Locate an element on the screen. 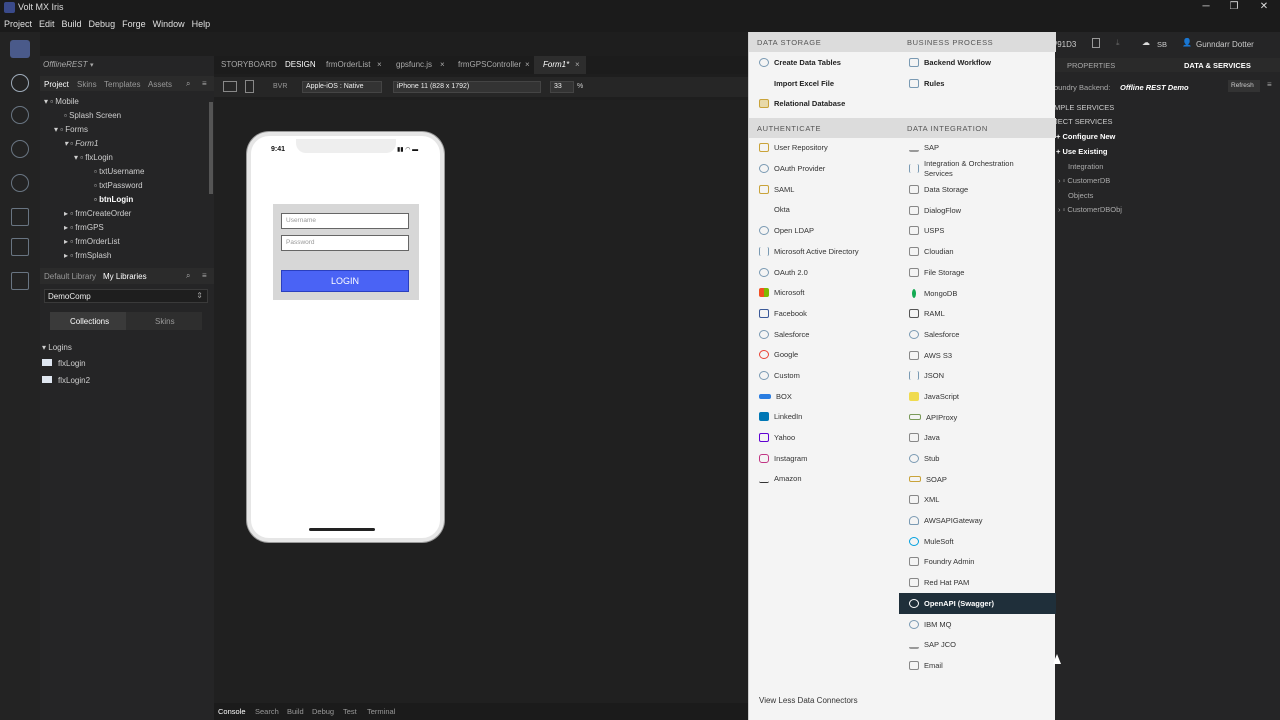 This screenshot has width=1280, height=720. tree-node-customerdb: › ▫ CustomerDB is located at coordinates (1084, 180).